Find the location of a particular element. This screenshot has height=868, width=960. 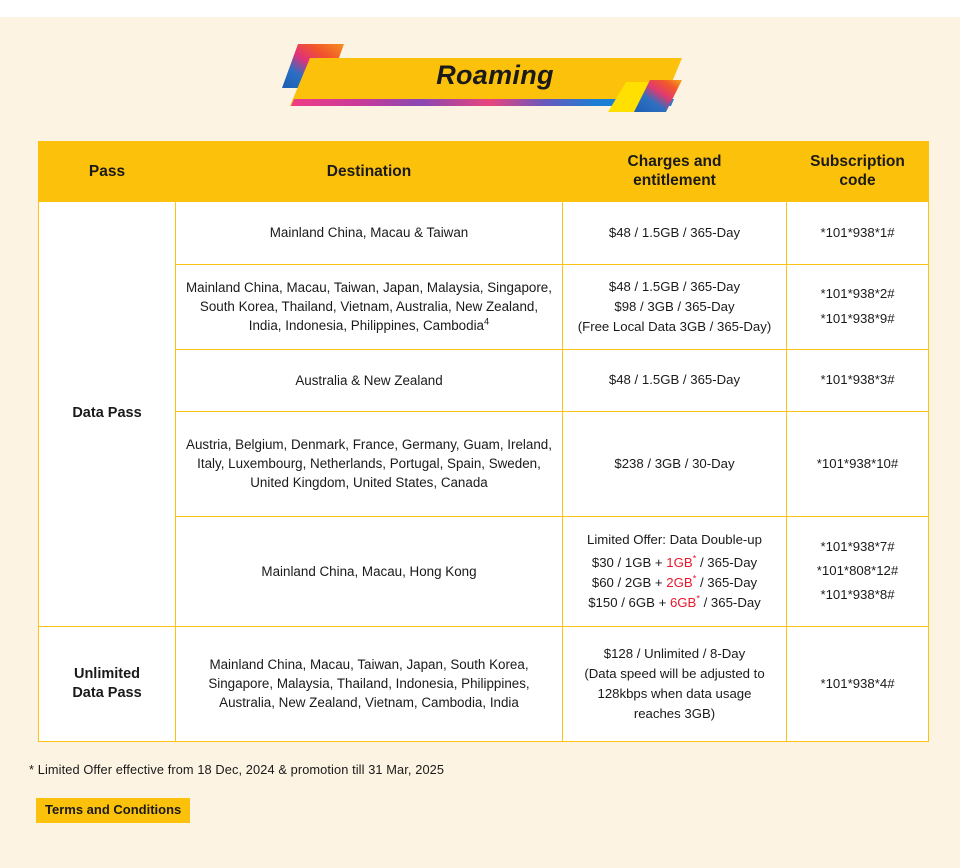

destination-cell: Mainland China, Macau, Hong Kong is located at coordinates (369, 571).